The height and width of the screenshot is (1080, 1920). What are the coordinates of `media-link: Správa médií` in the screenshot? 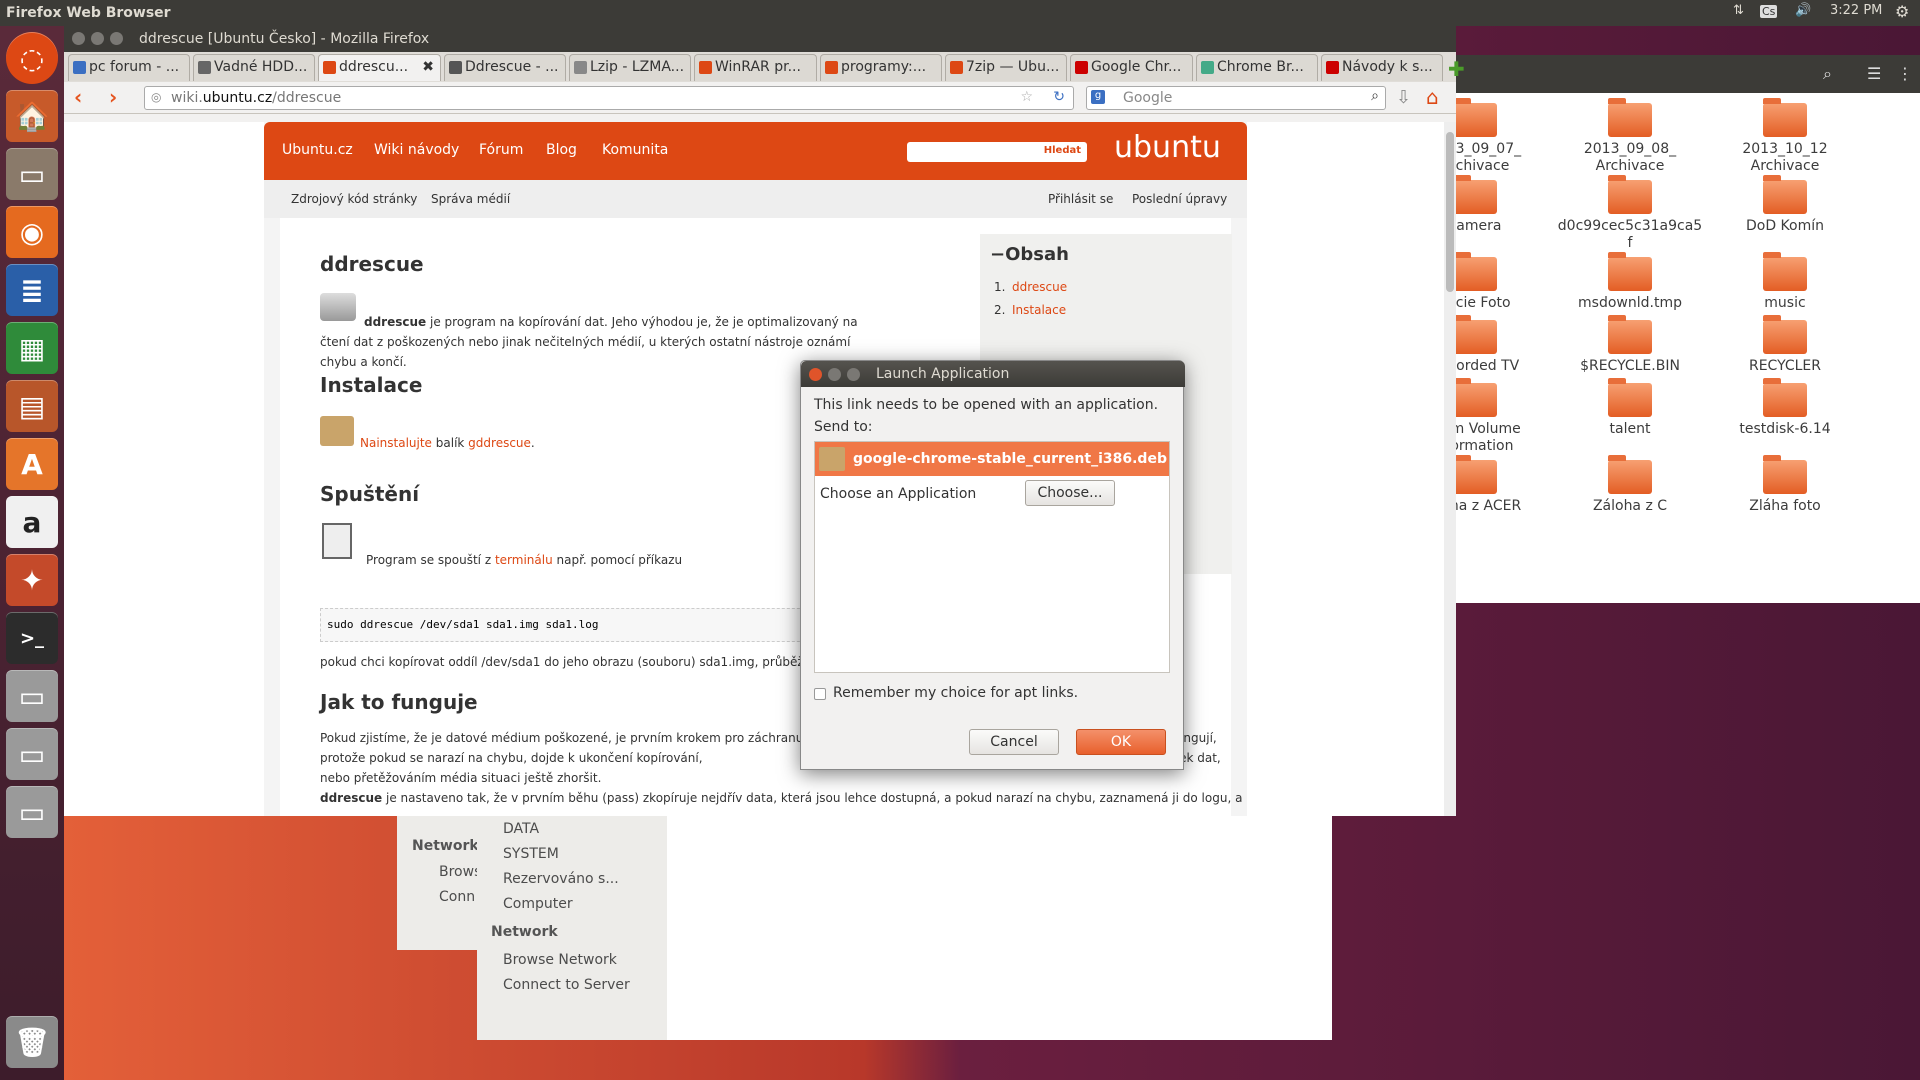 It's located at (470, 199).